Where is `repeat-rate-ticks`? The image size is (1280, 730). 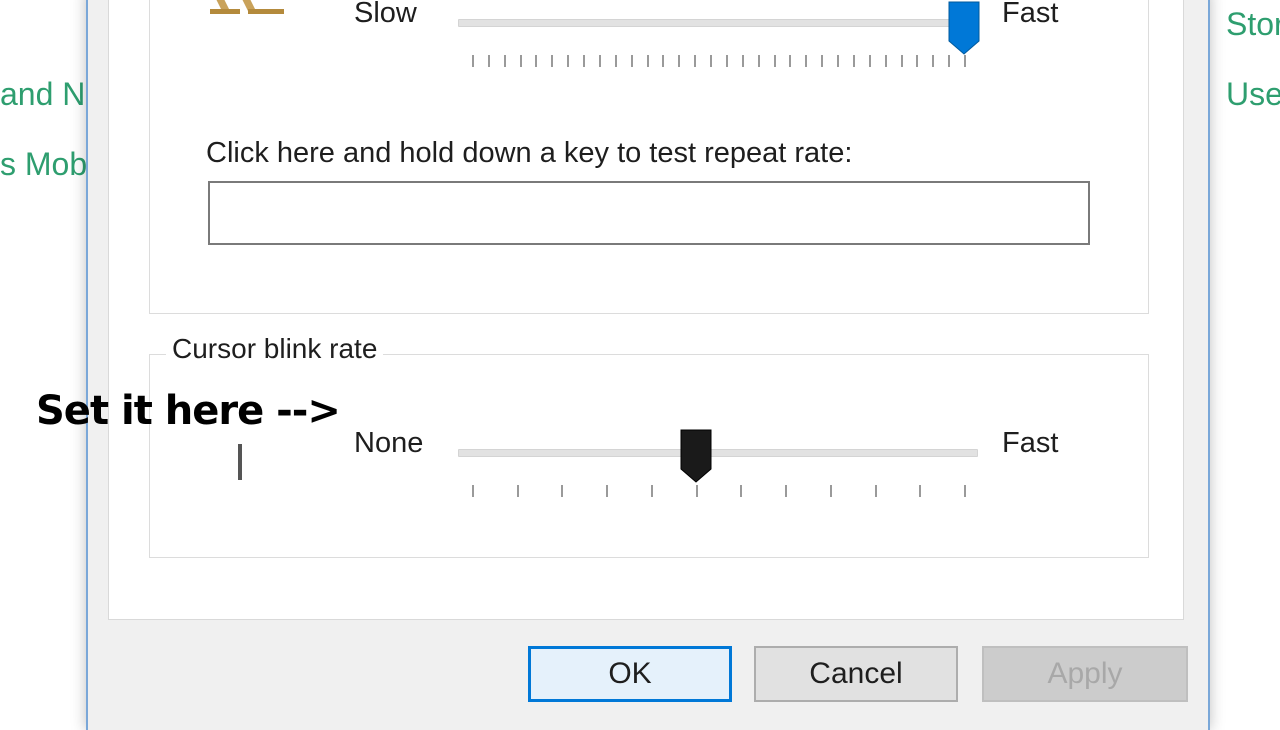 repeat-rate-ticks is located at coordinates (719, 62).